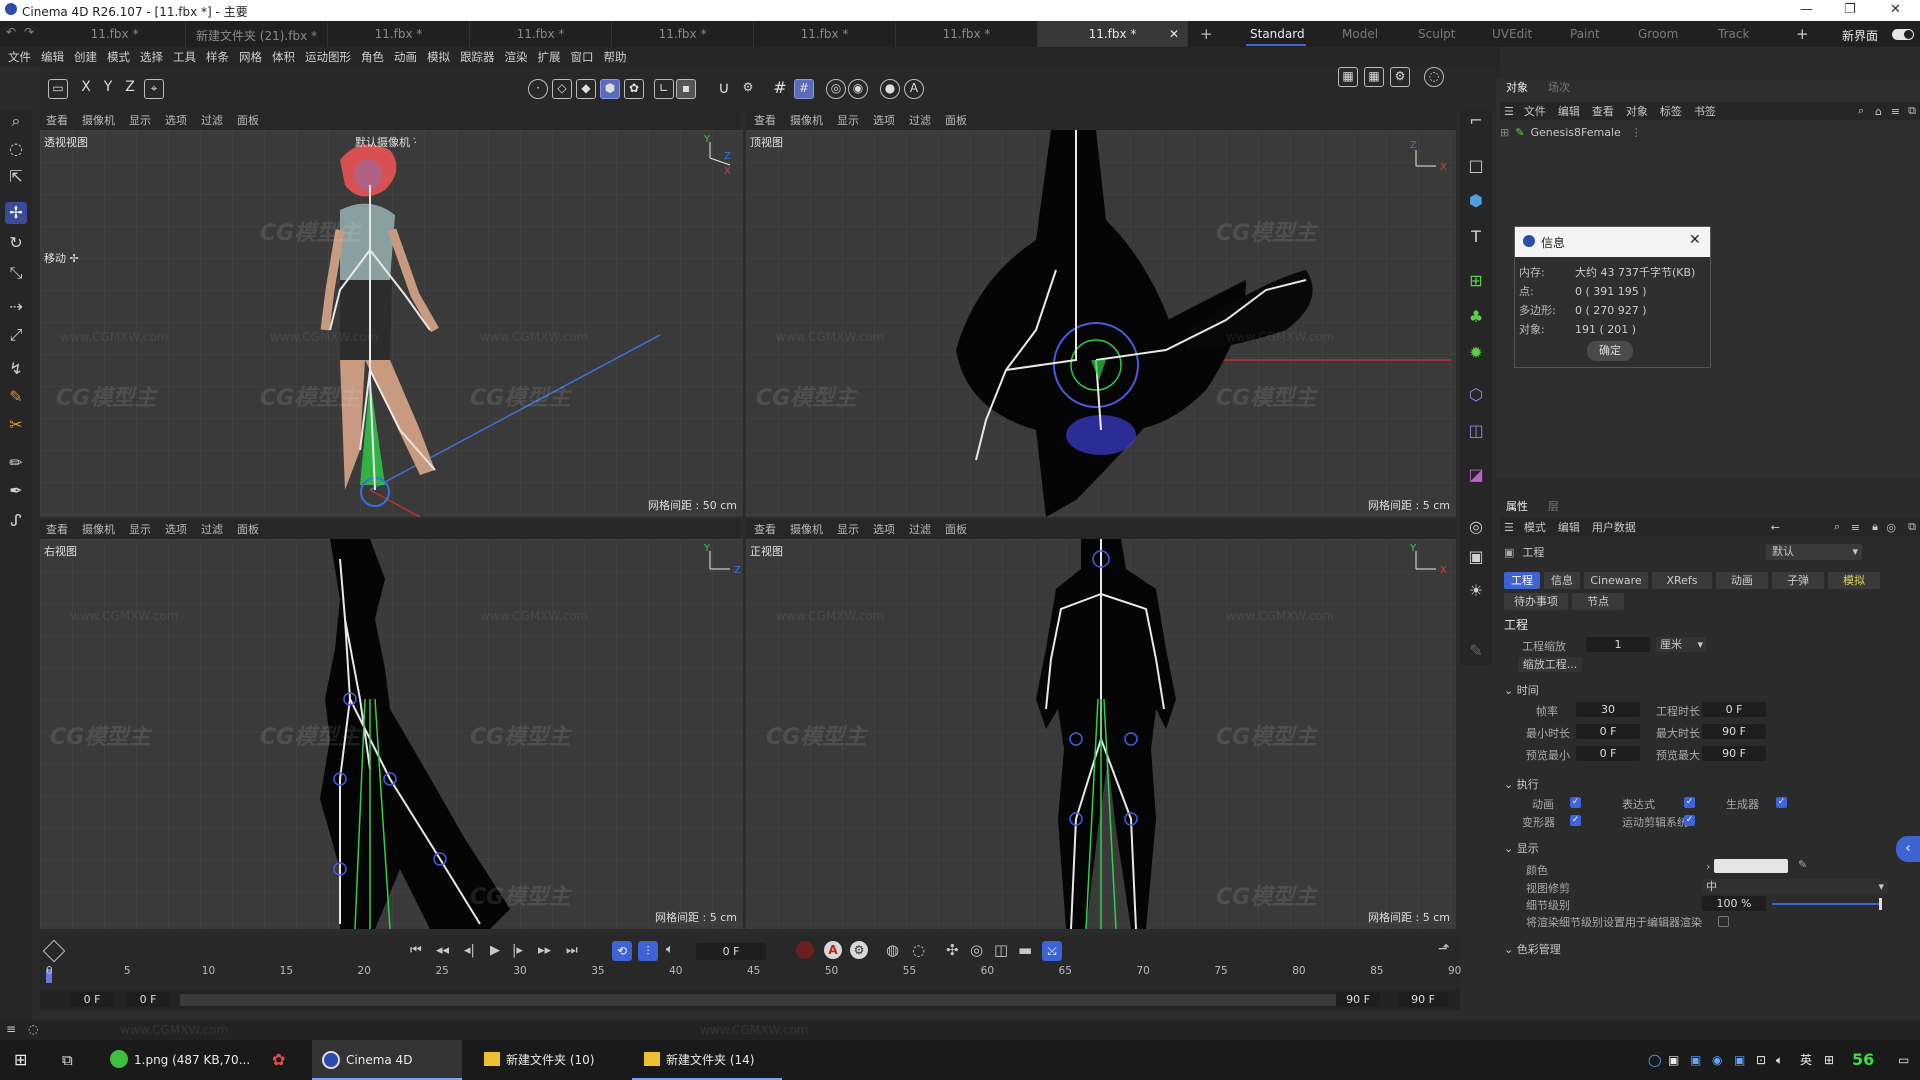  What do you see at coordinates (1476, 201) in the screenshot?
I see `cube-icon: ⬢` at bounding box center [1476, 201].